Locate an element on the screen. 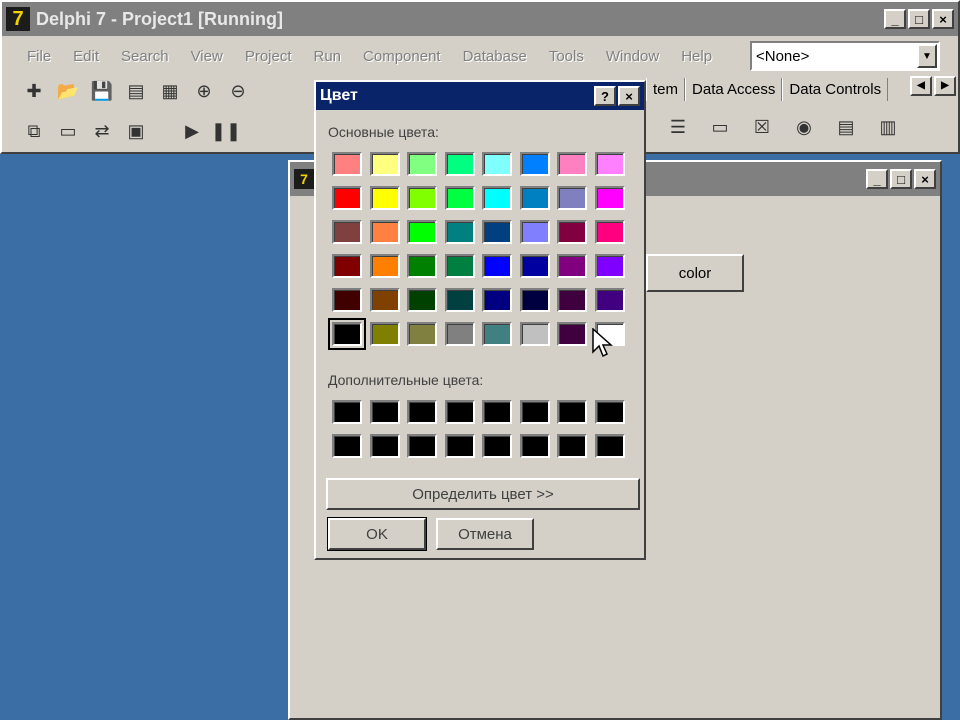 The height and width of the screenshot is (720, 960). toggle-form-icon: ⇄ is located at coordinates (102, 131).